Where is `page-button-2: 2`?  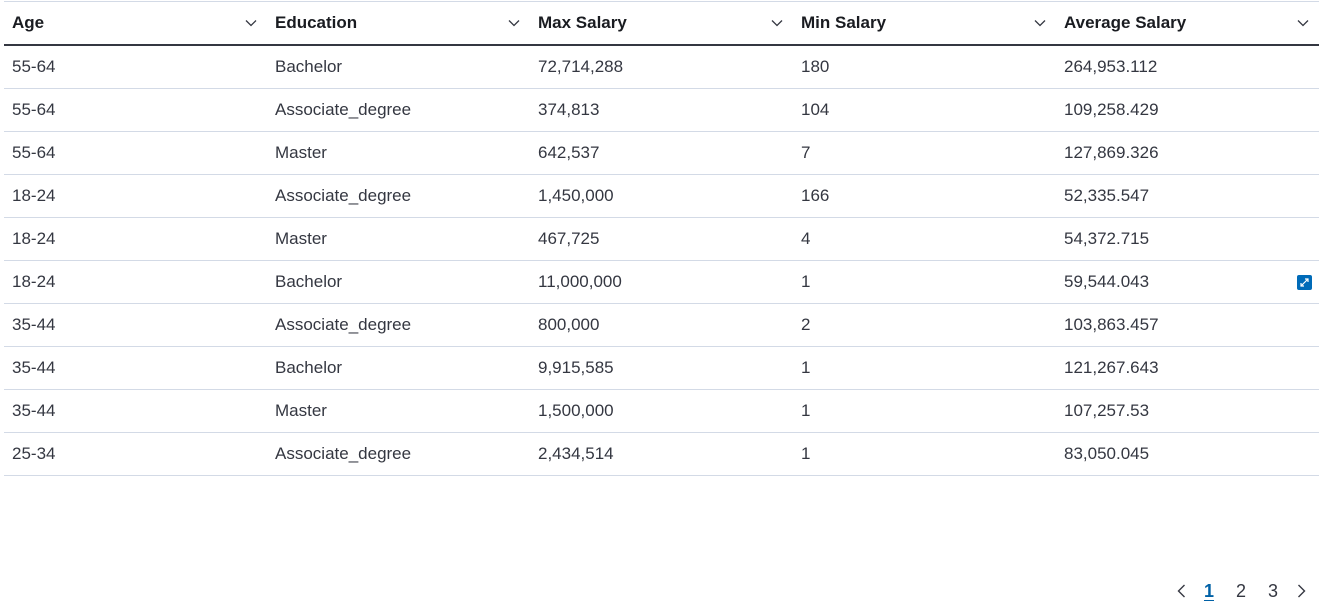 page-button-2: 2 is located at coordinates (1241, 591).